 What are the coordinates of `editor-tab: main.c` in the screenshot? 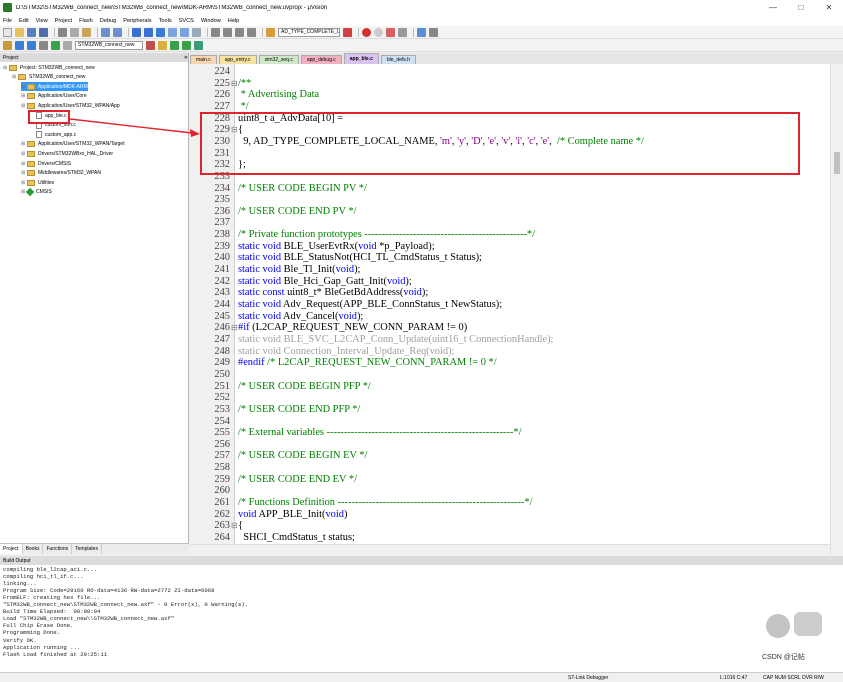 It's located at (203, 59).